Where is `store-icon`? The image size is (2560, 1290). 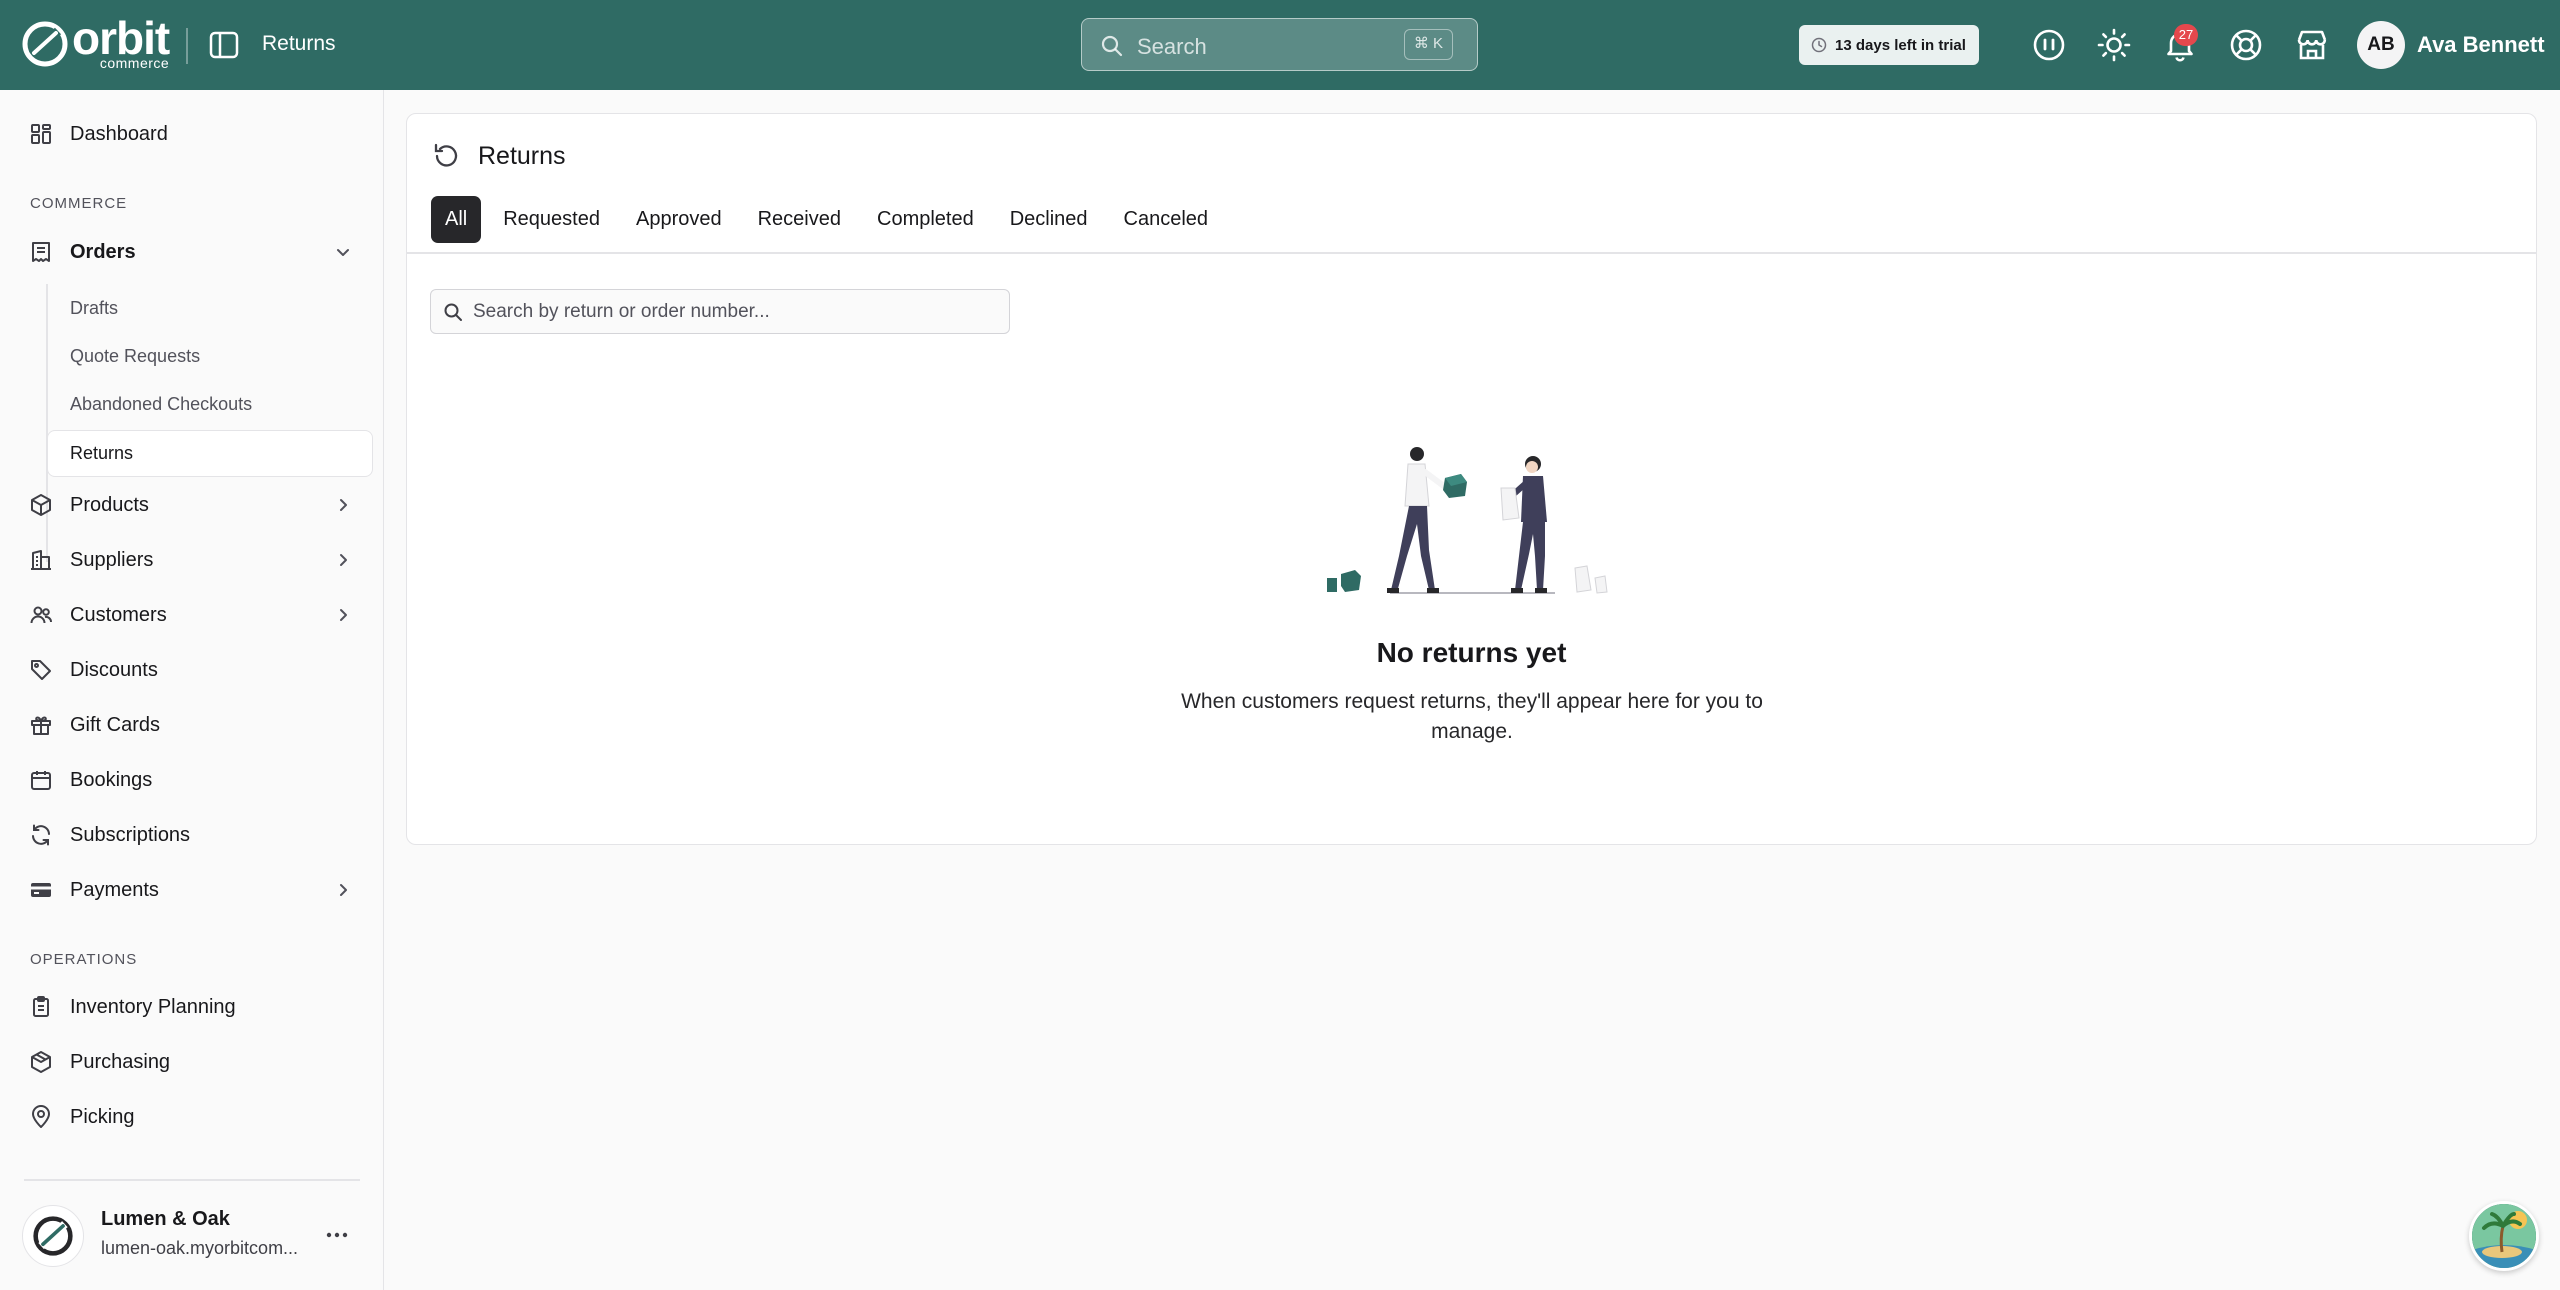
store-icon is located at coordinates (2312, 45).